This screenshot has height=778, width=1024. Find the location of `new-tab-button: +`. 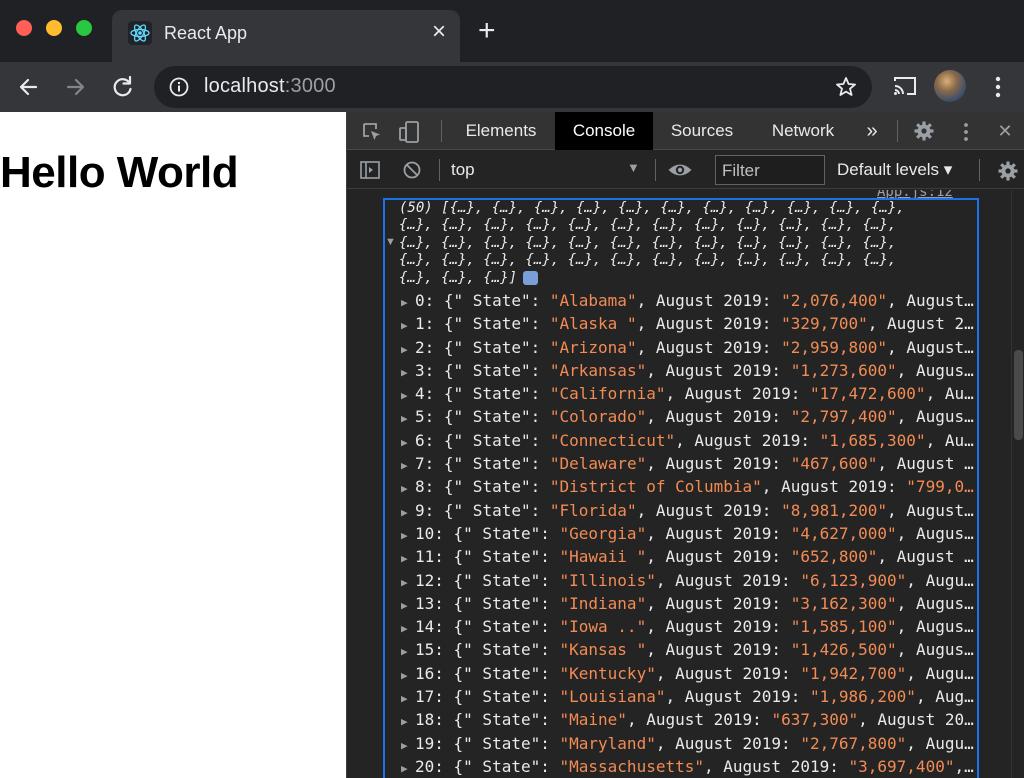

new-tab-button: + is located at coordinates (487, 31).